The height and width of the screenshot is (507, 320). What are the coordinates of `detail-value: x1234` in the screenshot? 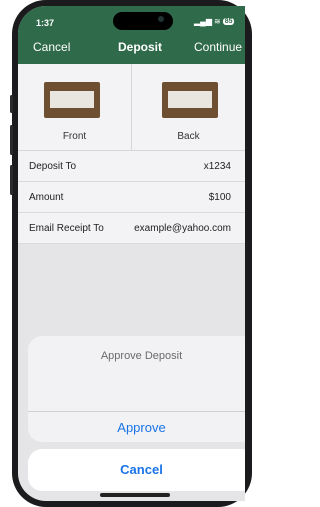 It's located at (217, 166).